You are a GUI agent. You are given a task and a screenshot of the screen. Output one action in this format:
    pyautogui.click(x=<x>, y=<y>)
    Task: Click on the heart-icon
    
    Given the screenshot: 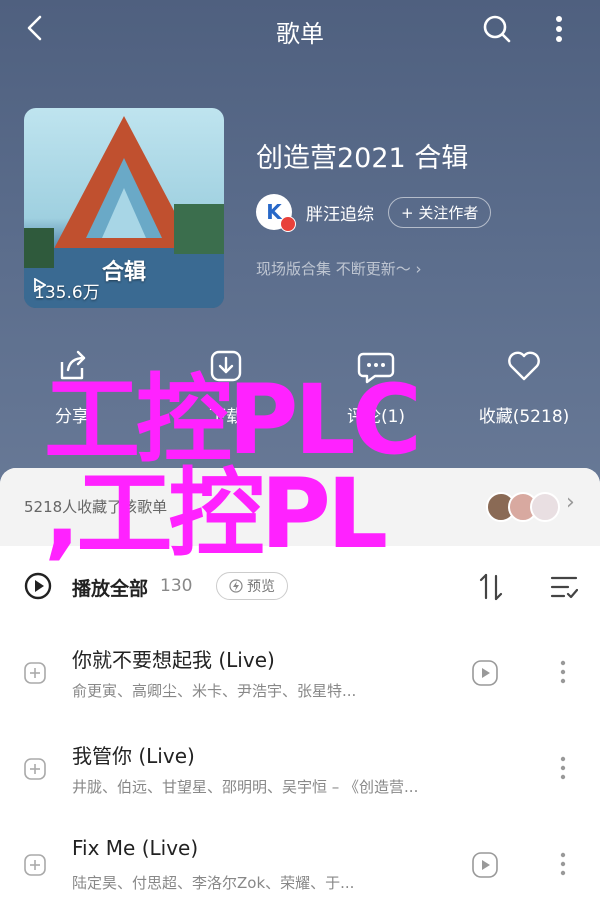 What is the action you would take?
    pyautogui.click(x=524, y=366)
    